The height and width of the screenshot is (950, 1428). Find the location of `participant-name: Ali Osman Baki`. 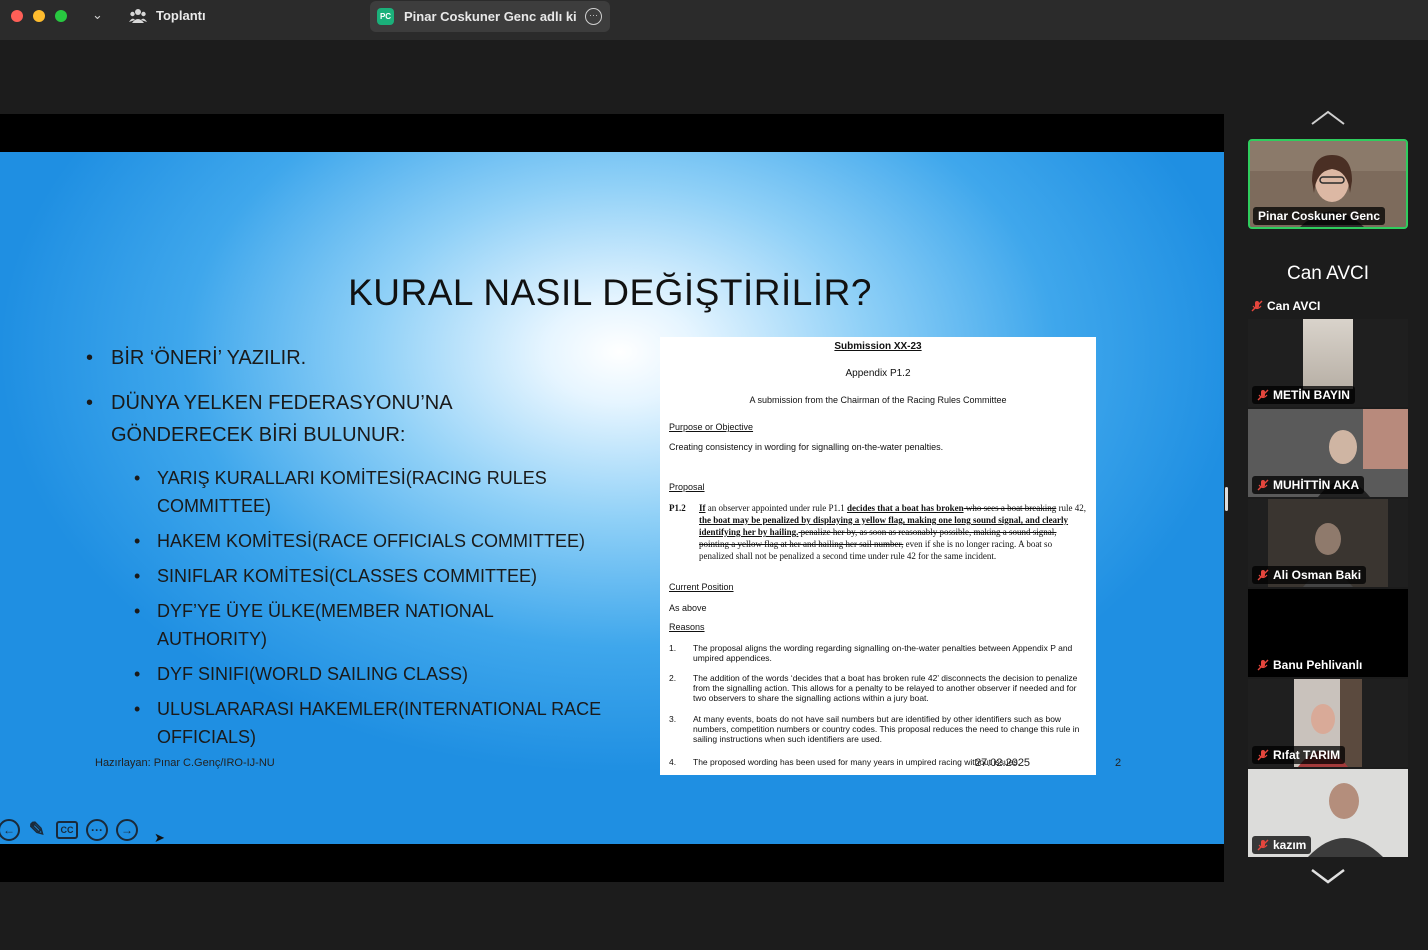

participant-name: Ali Osman Baki is located at coordinates (1317, 575).